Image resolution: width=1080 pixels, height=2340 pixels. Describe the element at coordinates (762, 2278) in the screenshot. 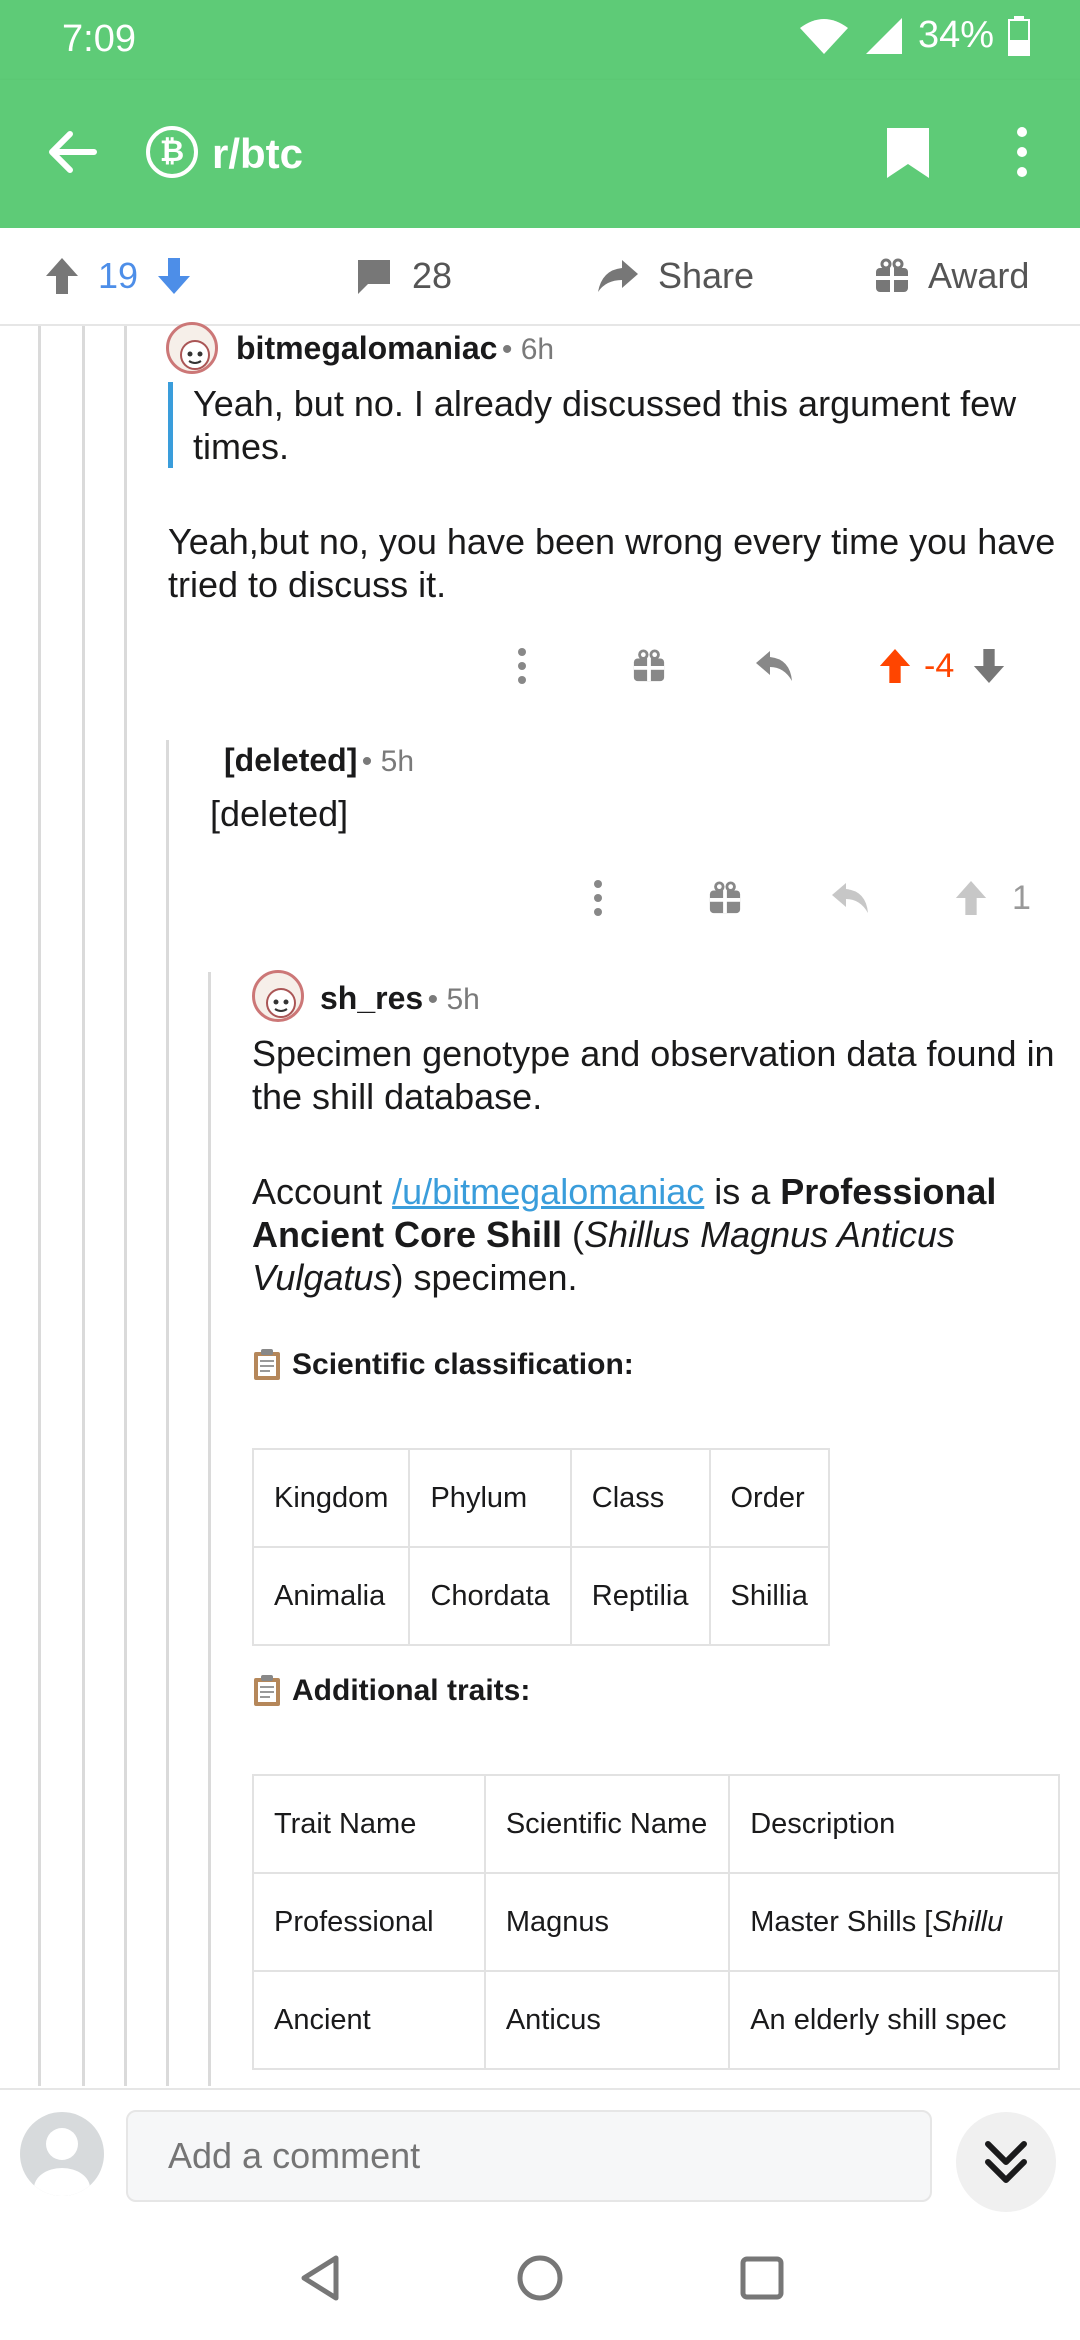

I see `nav-recents-icon` at that location.